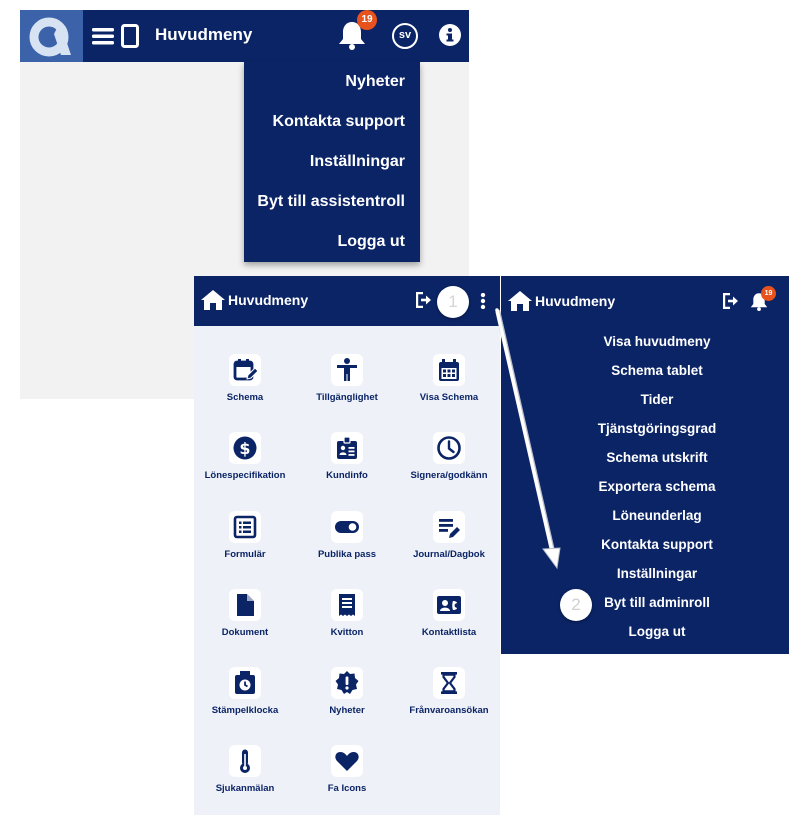 This screenshot has height=815, width=789. Describe the element at coordinates (449, 710) in the screenshot. I see `tile-label: Frånvaroansökan` at that location.